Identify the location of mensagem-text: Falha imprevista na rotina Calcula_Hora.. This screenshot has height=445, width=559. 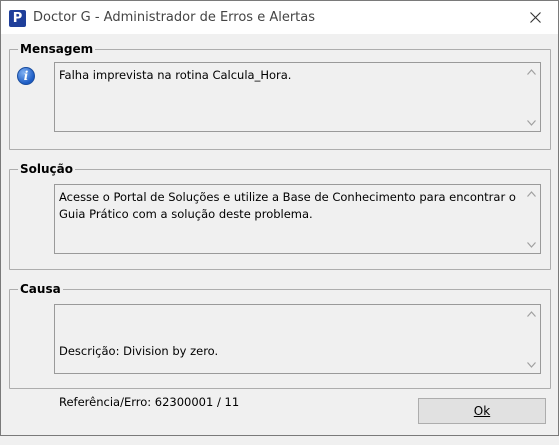
(175, 75).